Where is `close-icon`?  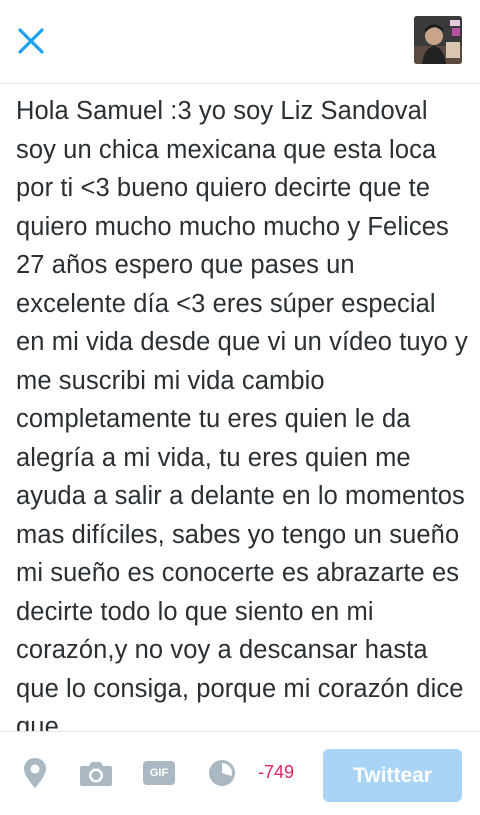
close-icon is located at coordinates (31, 41).